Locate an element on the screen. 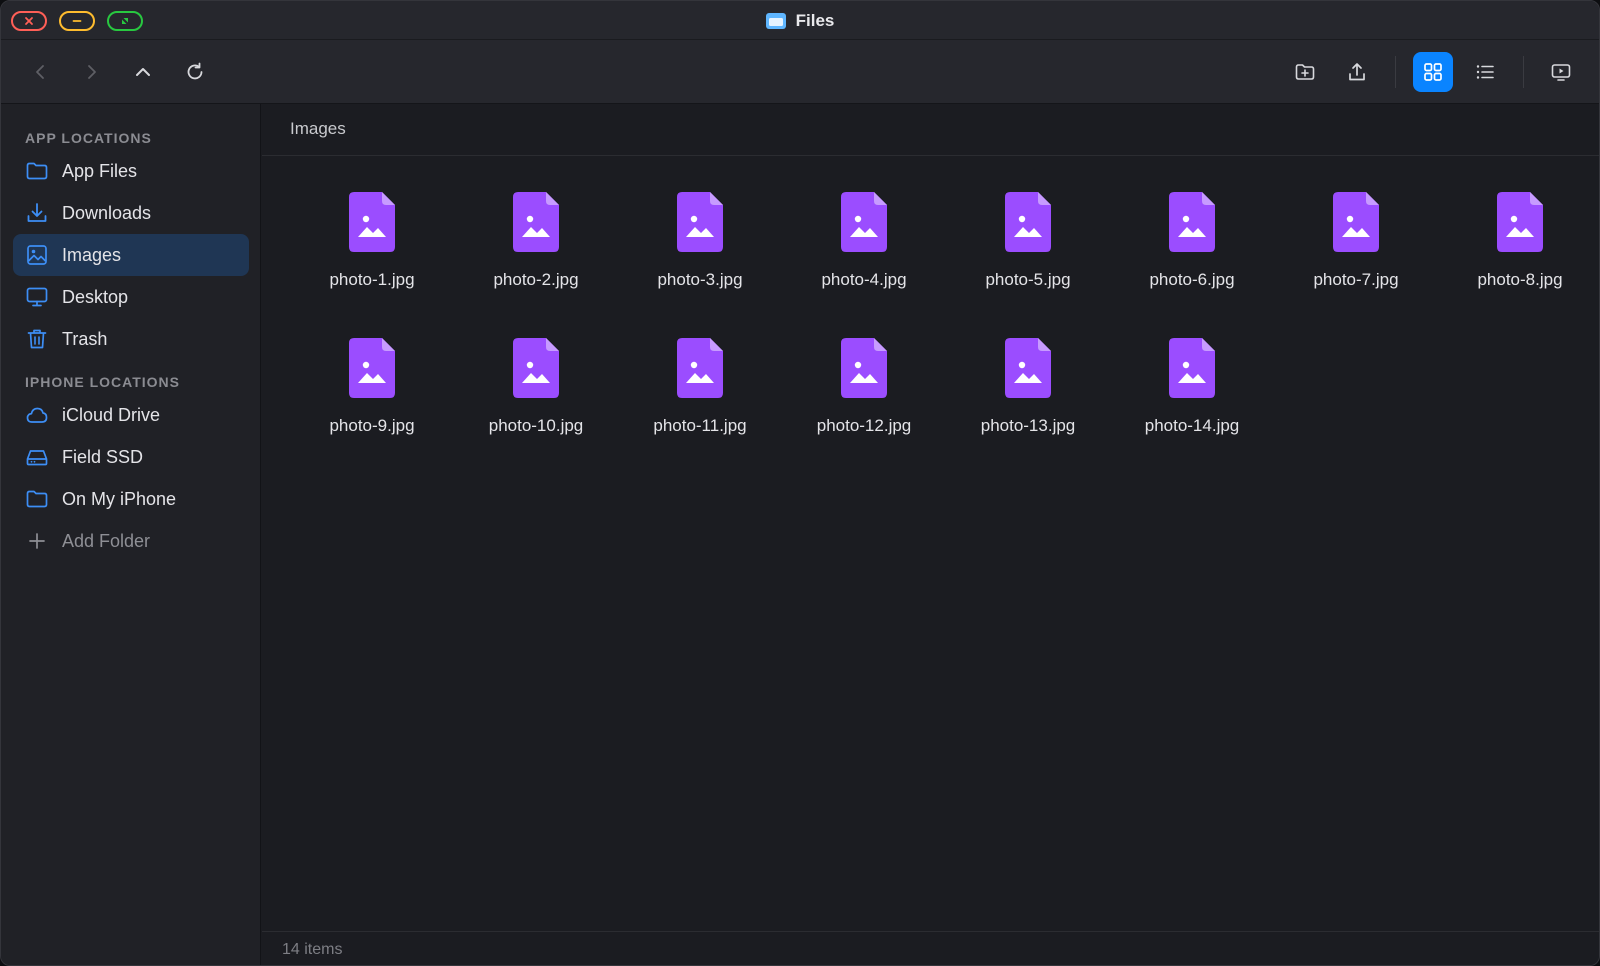 This screenshot has width=1600, height=966. file-name: photo-7.jpg is located at coordinates (1356, 279).